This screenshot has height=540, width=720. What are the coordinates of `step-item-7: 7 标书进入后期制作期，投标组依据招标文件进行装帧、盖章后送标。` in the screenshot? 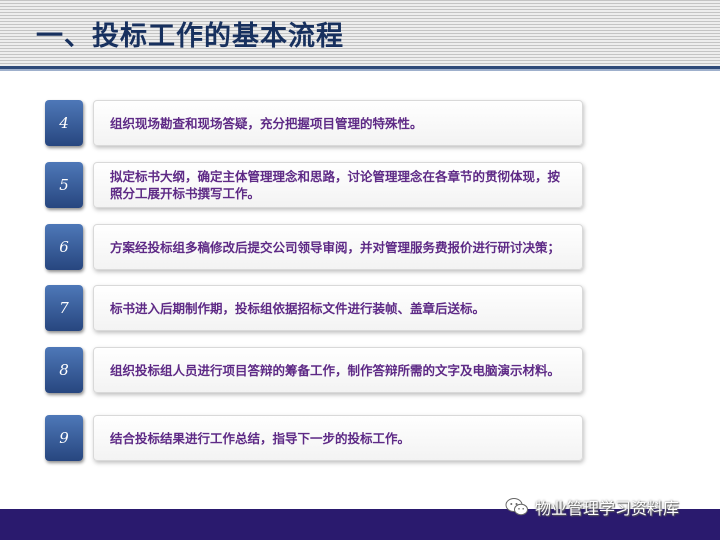 It's located at (315, 309).